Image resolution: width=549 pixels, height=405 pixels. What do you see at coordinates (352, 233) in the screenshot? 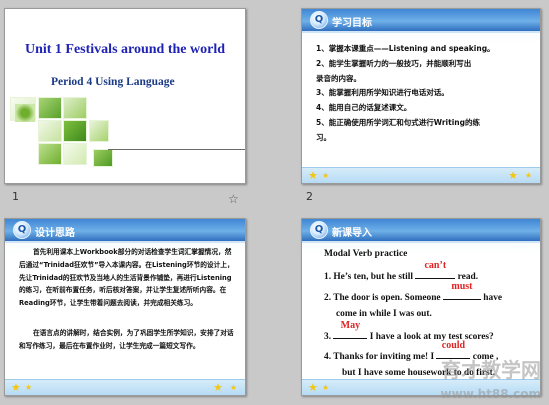
I see `slide-4-heading: 新课导入` at bounding box center [352, 233].